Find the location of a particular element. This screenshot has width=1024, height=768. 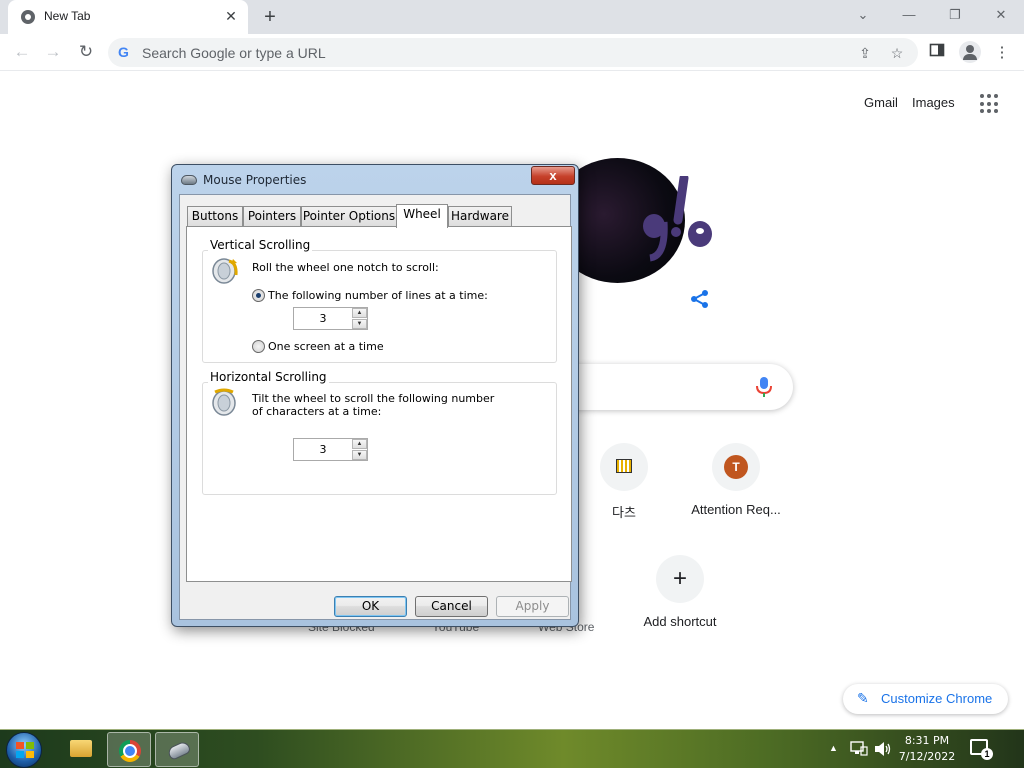

shortcut-favicon: T is located at coordinates (736, 467).